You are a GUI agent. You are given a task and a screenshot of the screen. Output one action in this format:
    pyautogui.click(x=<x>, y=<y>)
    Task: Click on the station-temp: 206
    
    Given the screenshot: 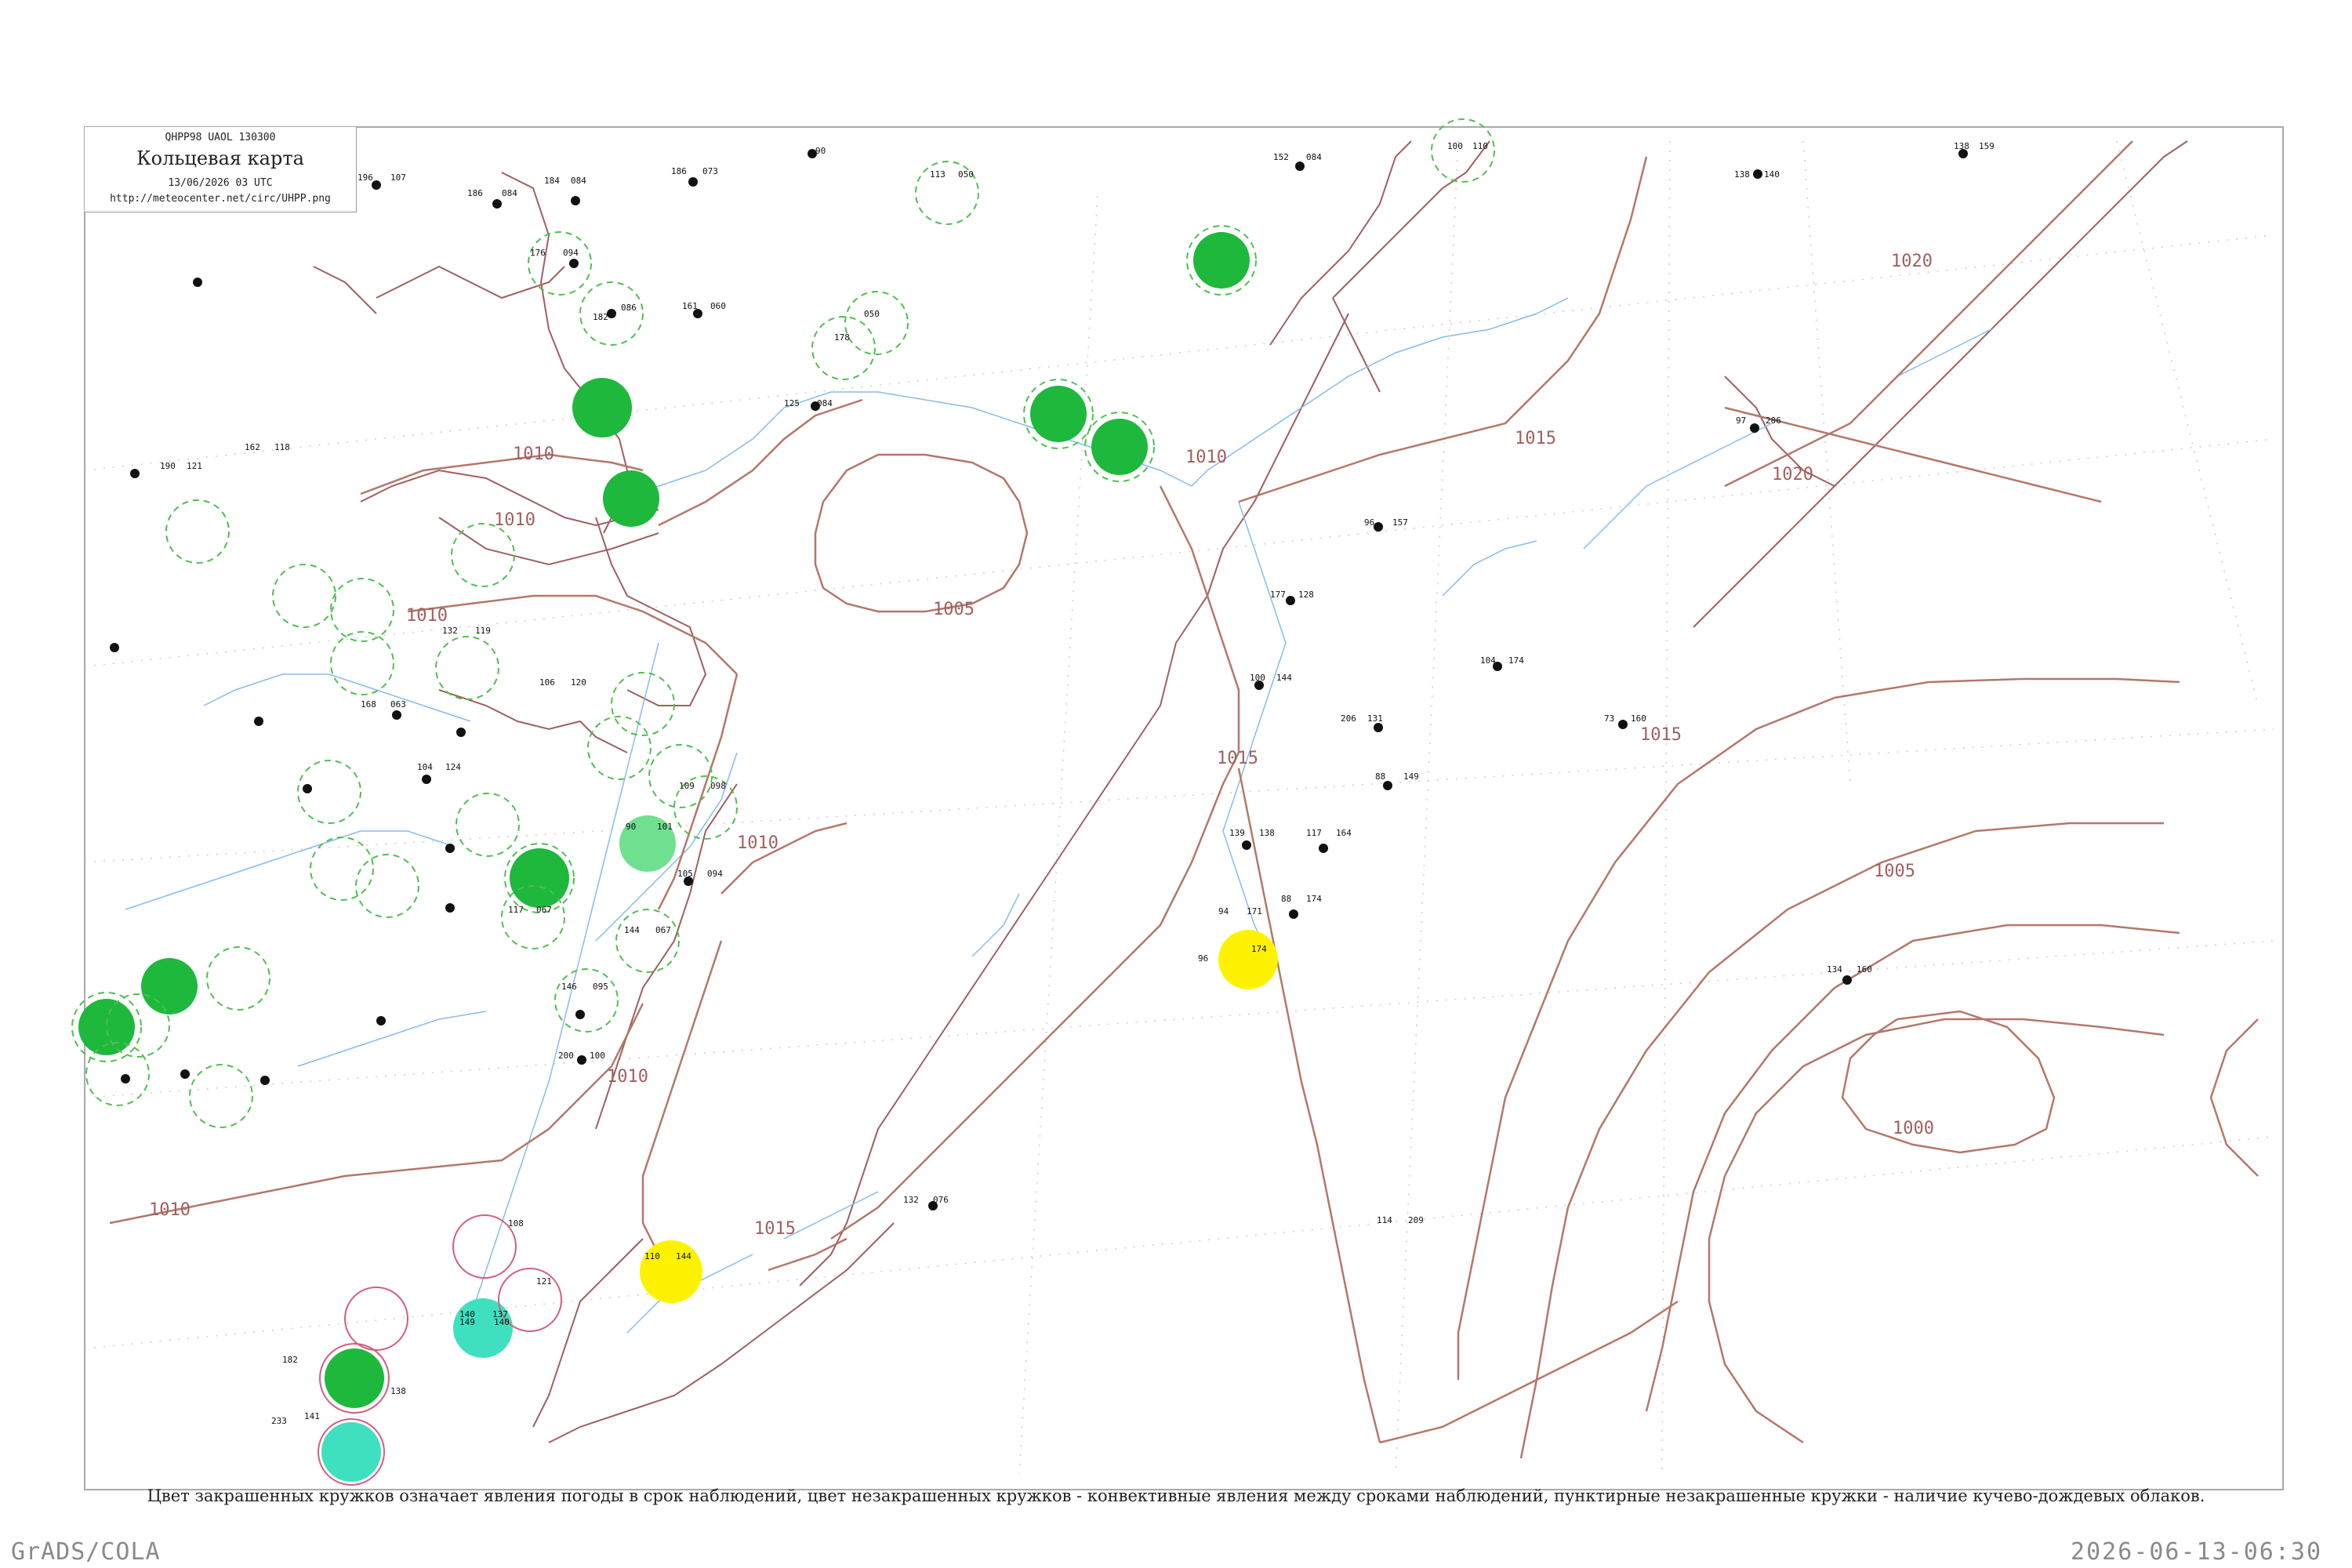 What is the action you would take?
    pyautogui.click(x=1348, y=718)
    